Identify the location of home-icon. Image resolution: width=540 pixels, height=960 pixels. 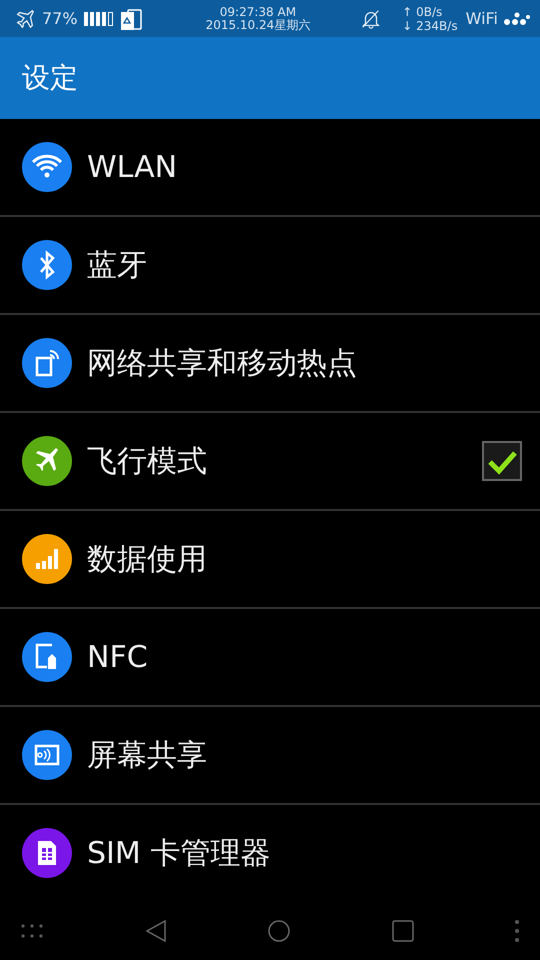
(279, 930).